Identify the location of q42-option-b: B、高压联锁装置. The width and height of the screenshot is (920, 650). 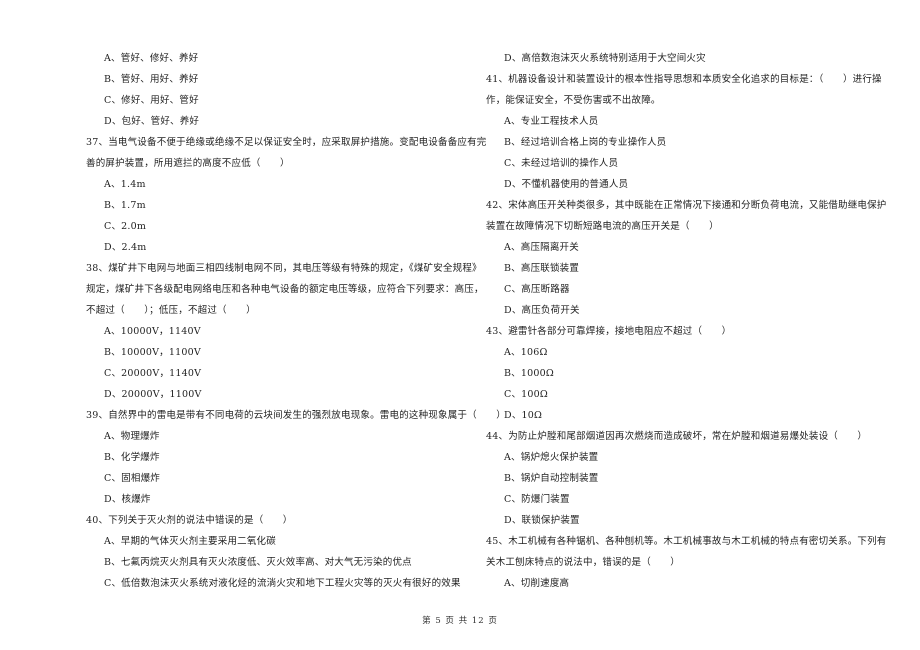
(542, 268).